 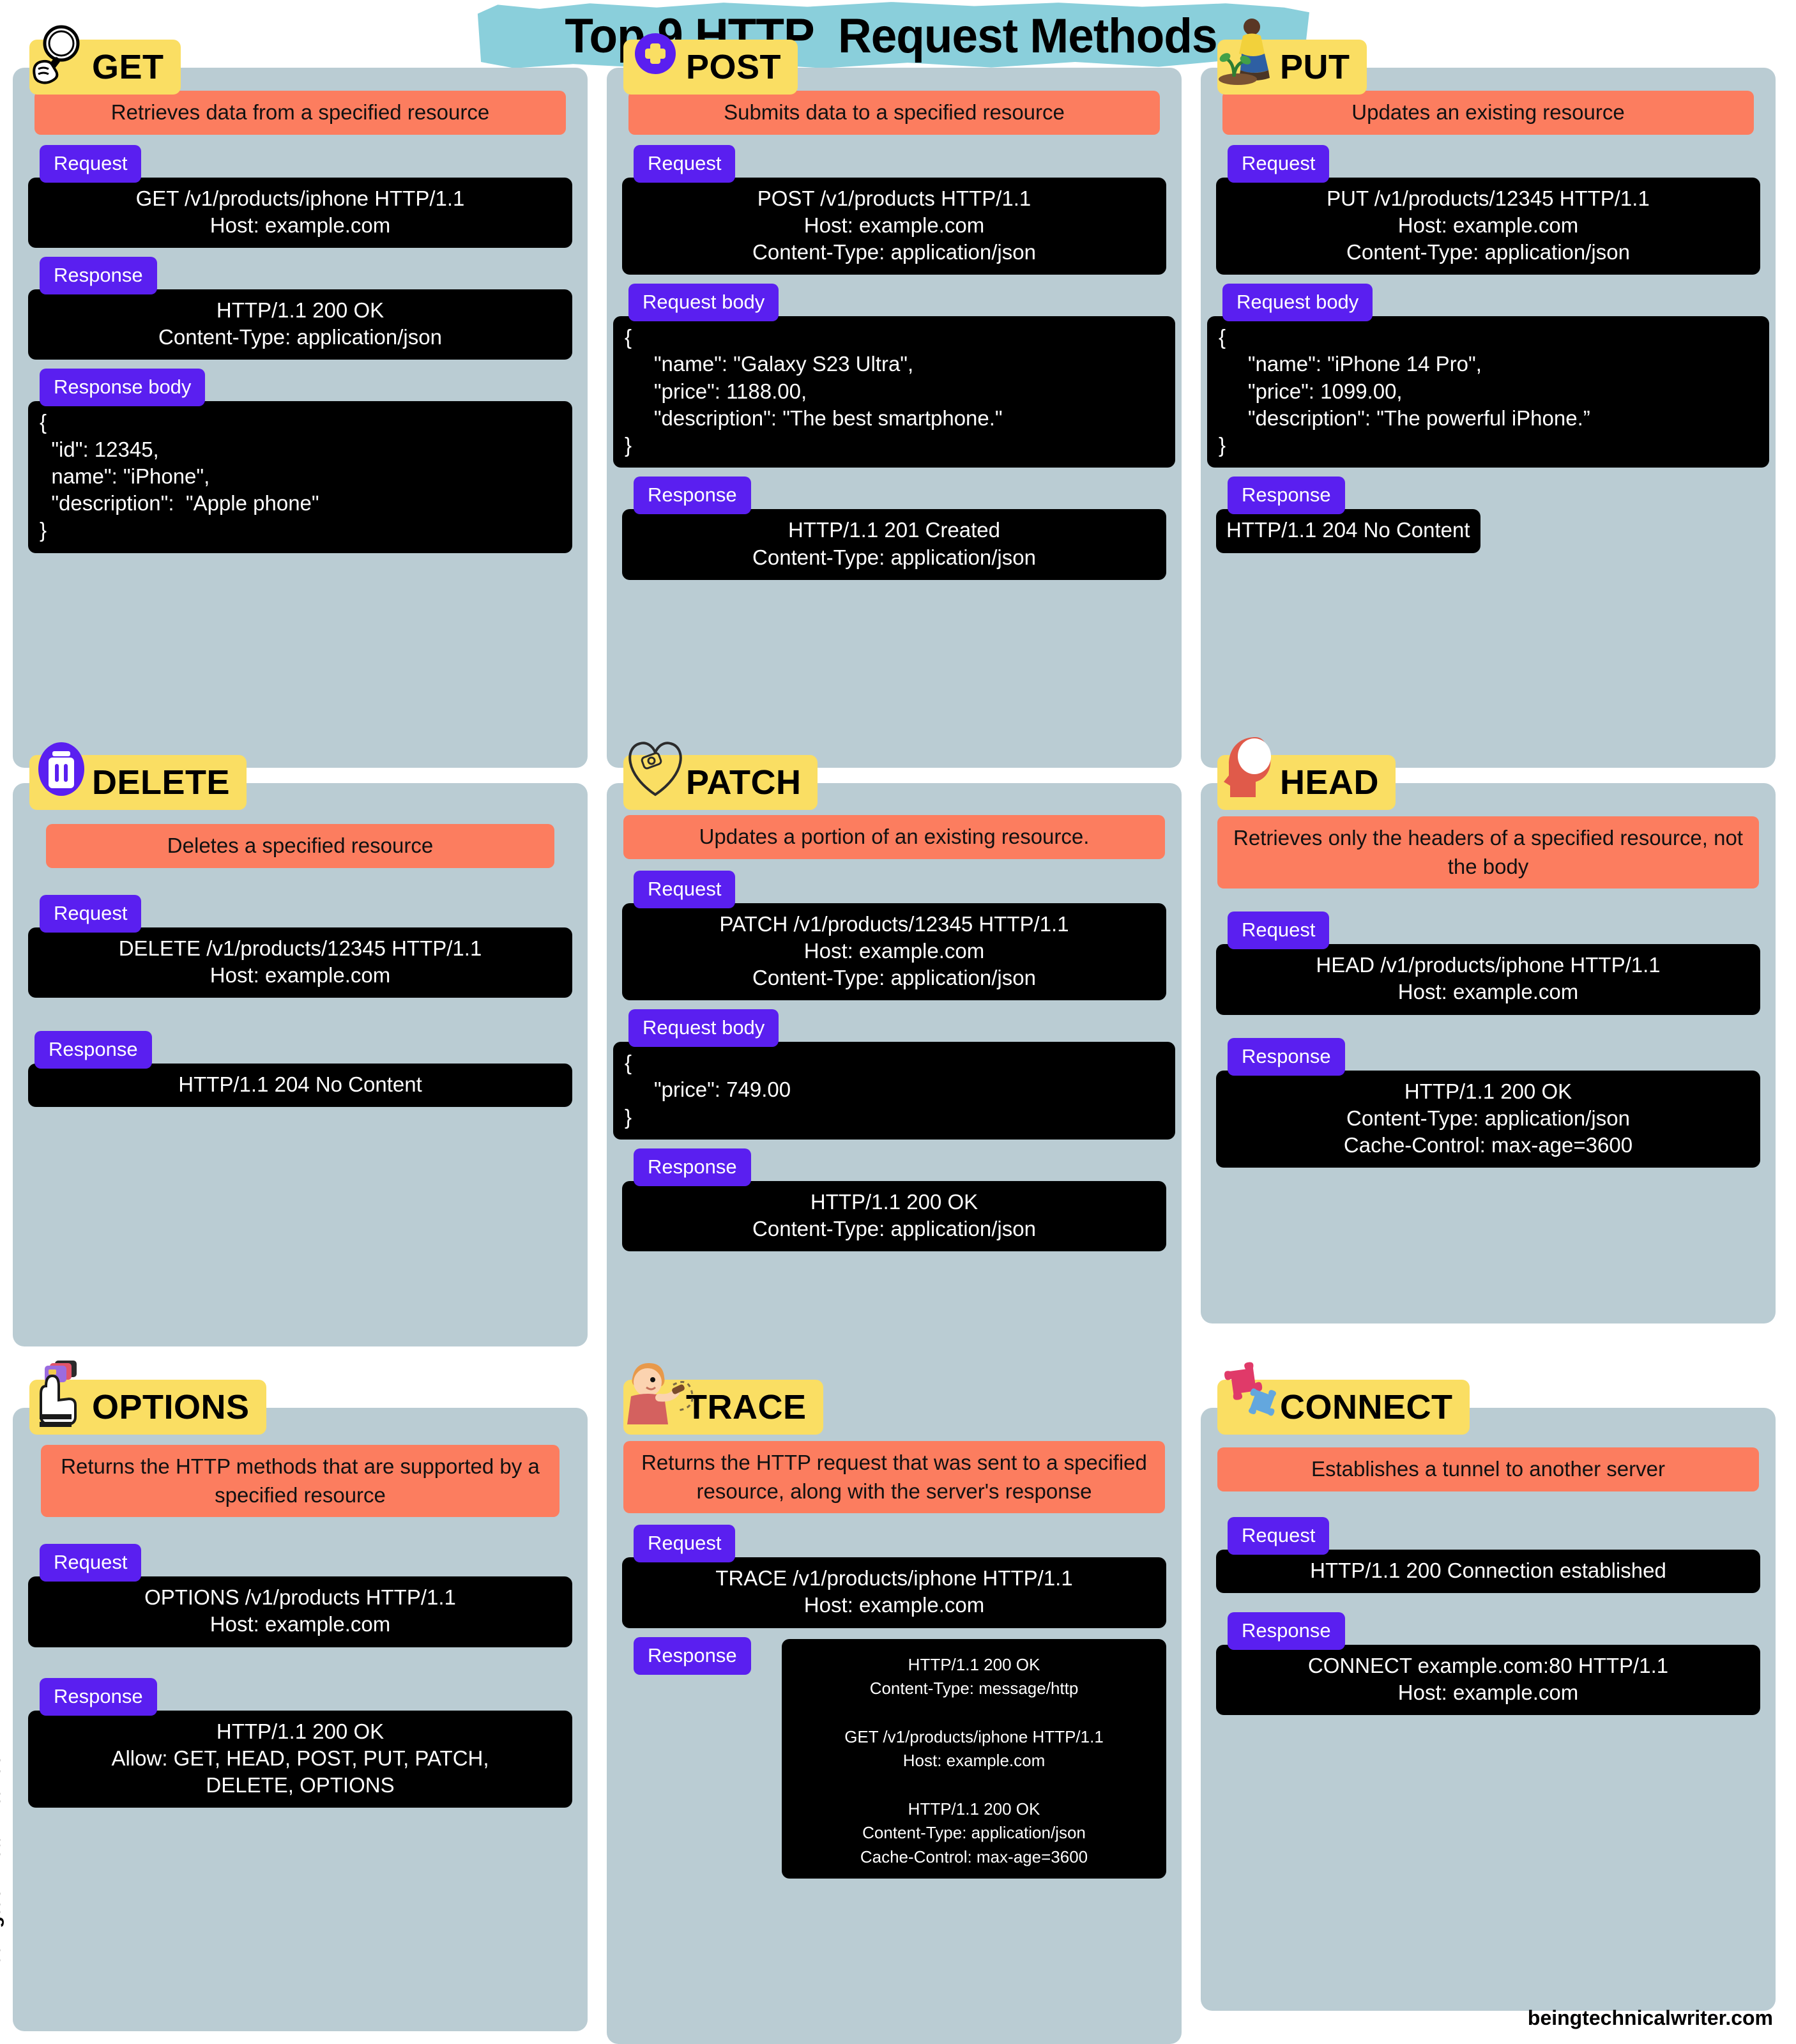 What do you see at coordinates (894, 113) in the screenshot?
I see `method-description-post: Submits data to a specified resource` at bounding box center [894, 113].